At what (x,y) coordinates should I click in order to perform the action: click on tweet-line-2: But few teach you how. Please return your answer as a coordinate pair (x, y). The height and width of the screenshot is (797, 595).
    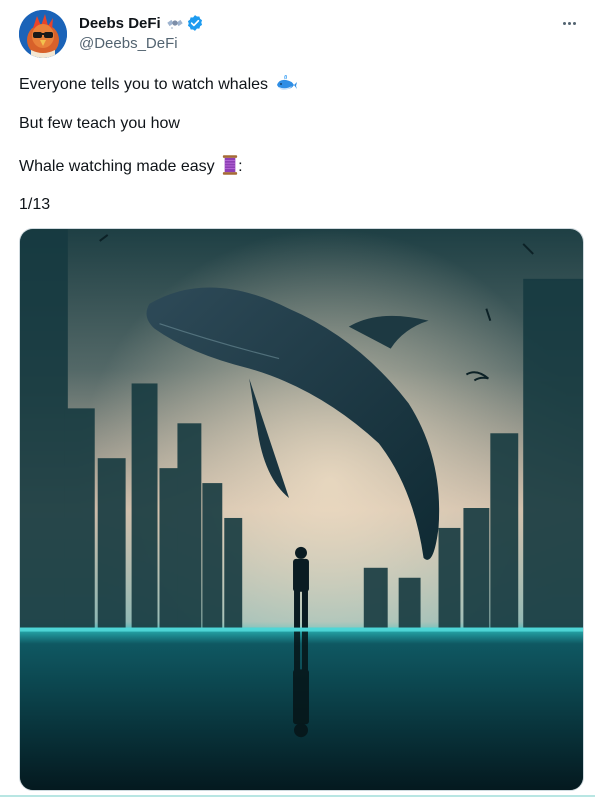
    Looking at the image, I should click on (99, 123).